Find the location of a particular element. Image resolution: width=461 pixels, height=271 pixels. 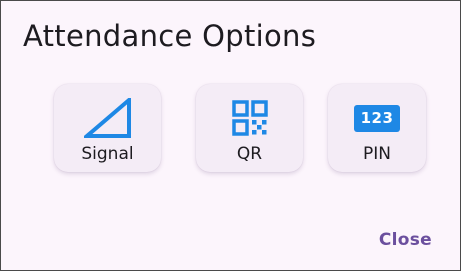

qr-option-button: QR is located at coordinates (249, 128).